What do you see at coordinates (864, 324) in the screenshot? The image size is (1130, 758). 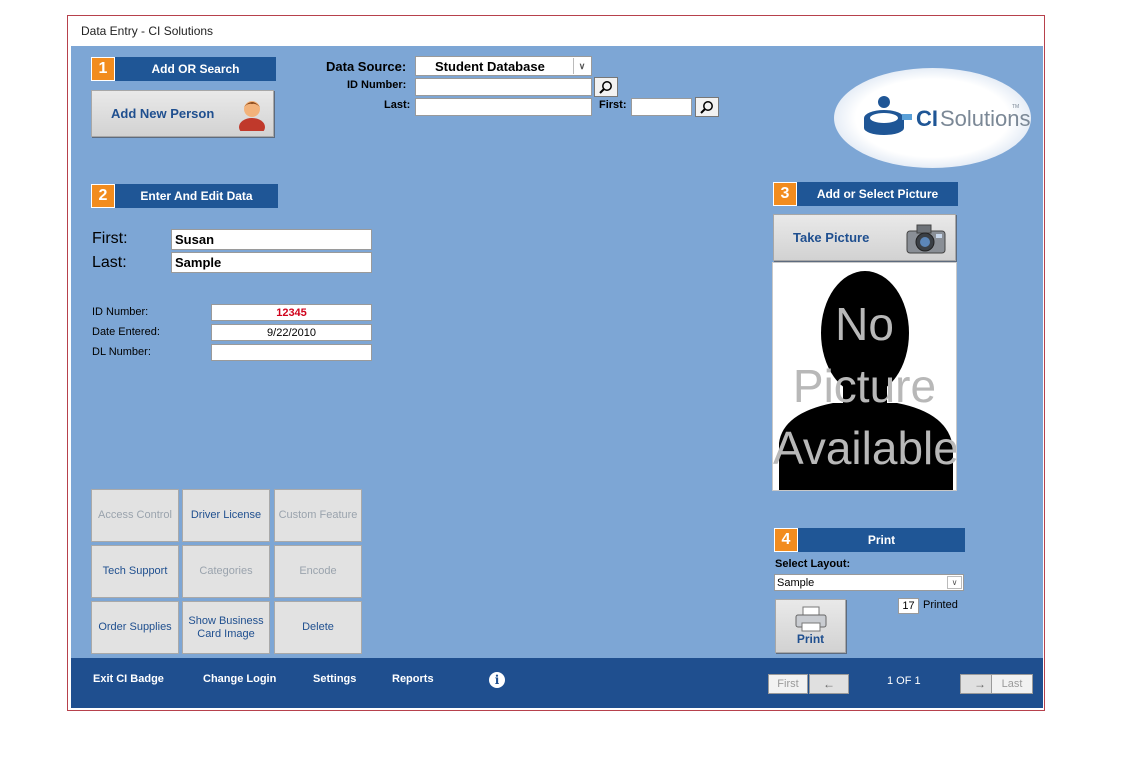 I see `no-picture-line-1: No` at bounding box center [864, 324].